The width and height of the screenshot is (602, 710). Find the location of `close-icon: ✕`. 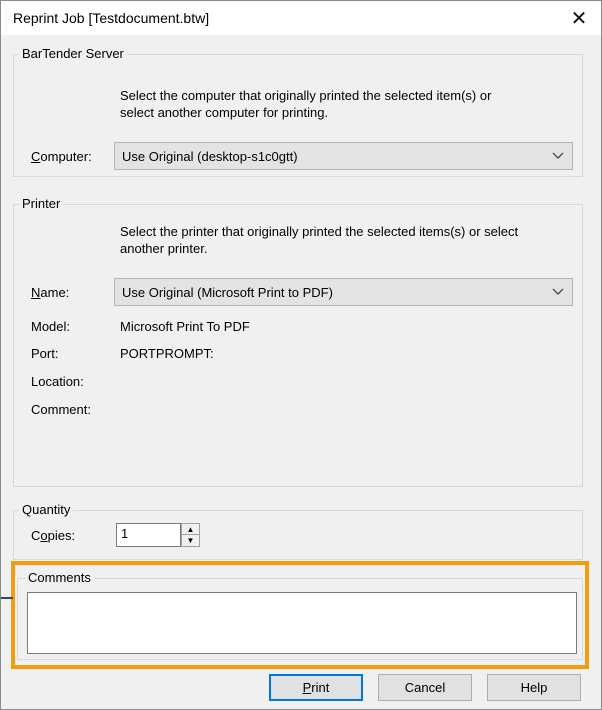

close-icon: ✕ is located at coordinates (579, 18).